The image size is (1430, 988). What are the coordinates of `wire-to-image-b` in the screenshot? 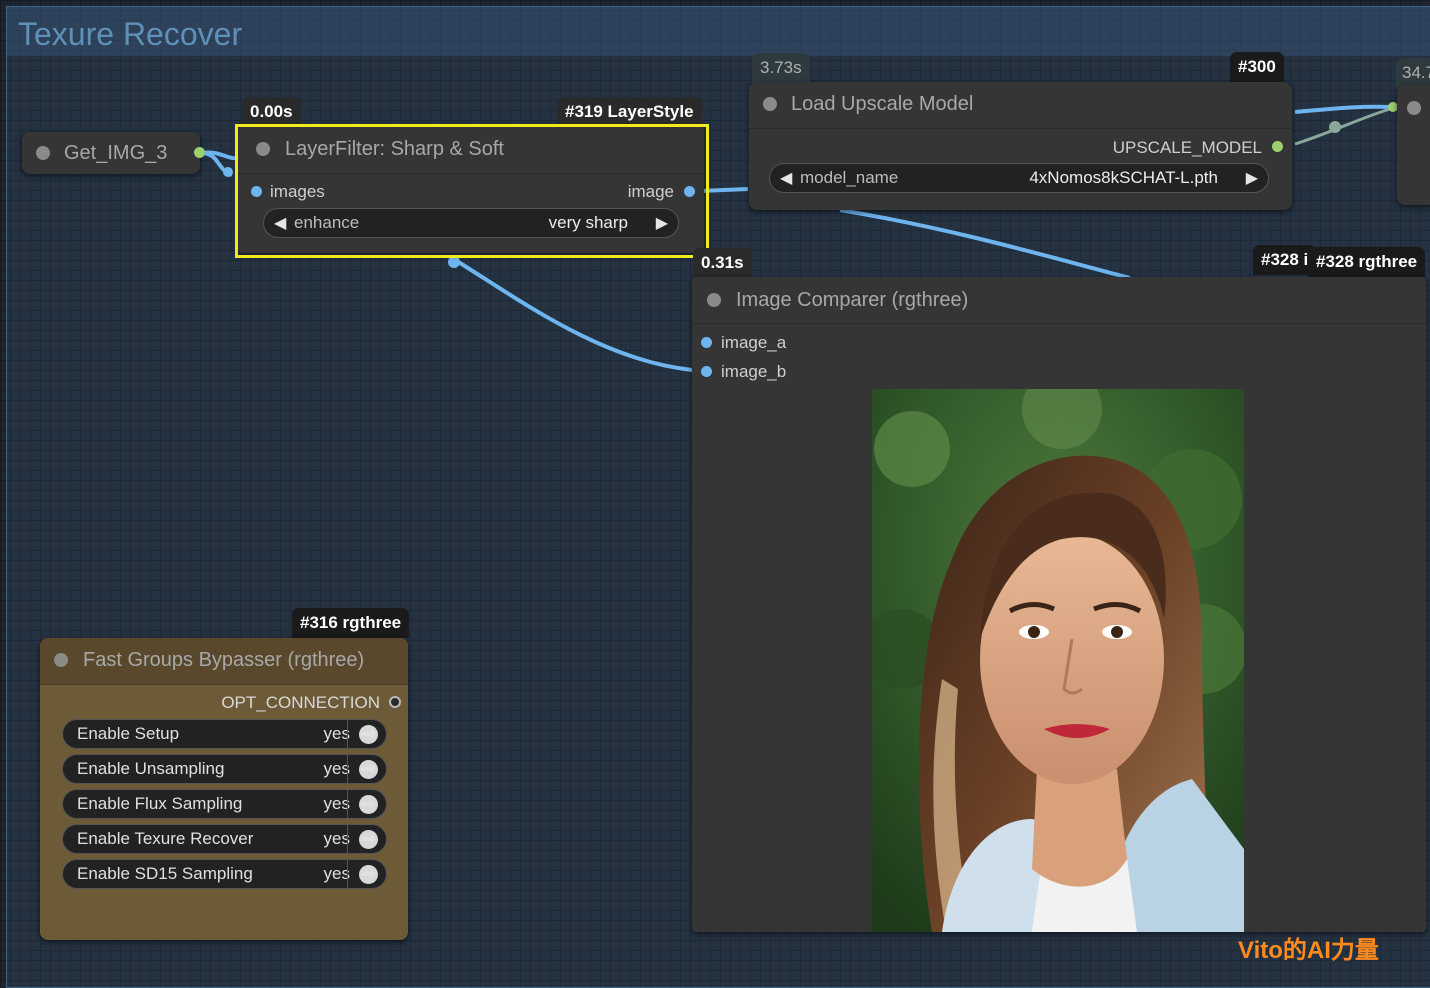 It's located at (571, 314).